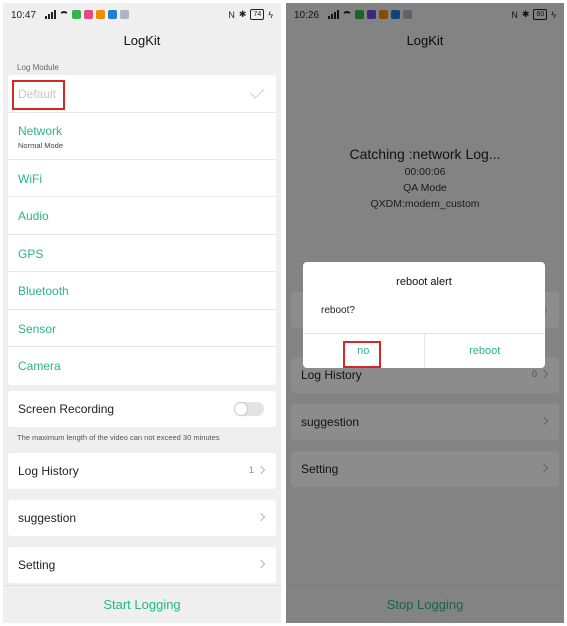  What do you see at coordinates (338, 310) in the screenshot?
I see `dialog-message: reboot?` at bounding box center [338, 310].